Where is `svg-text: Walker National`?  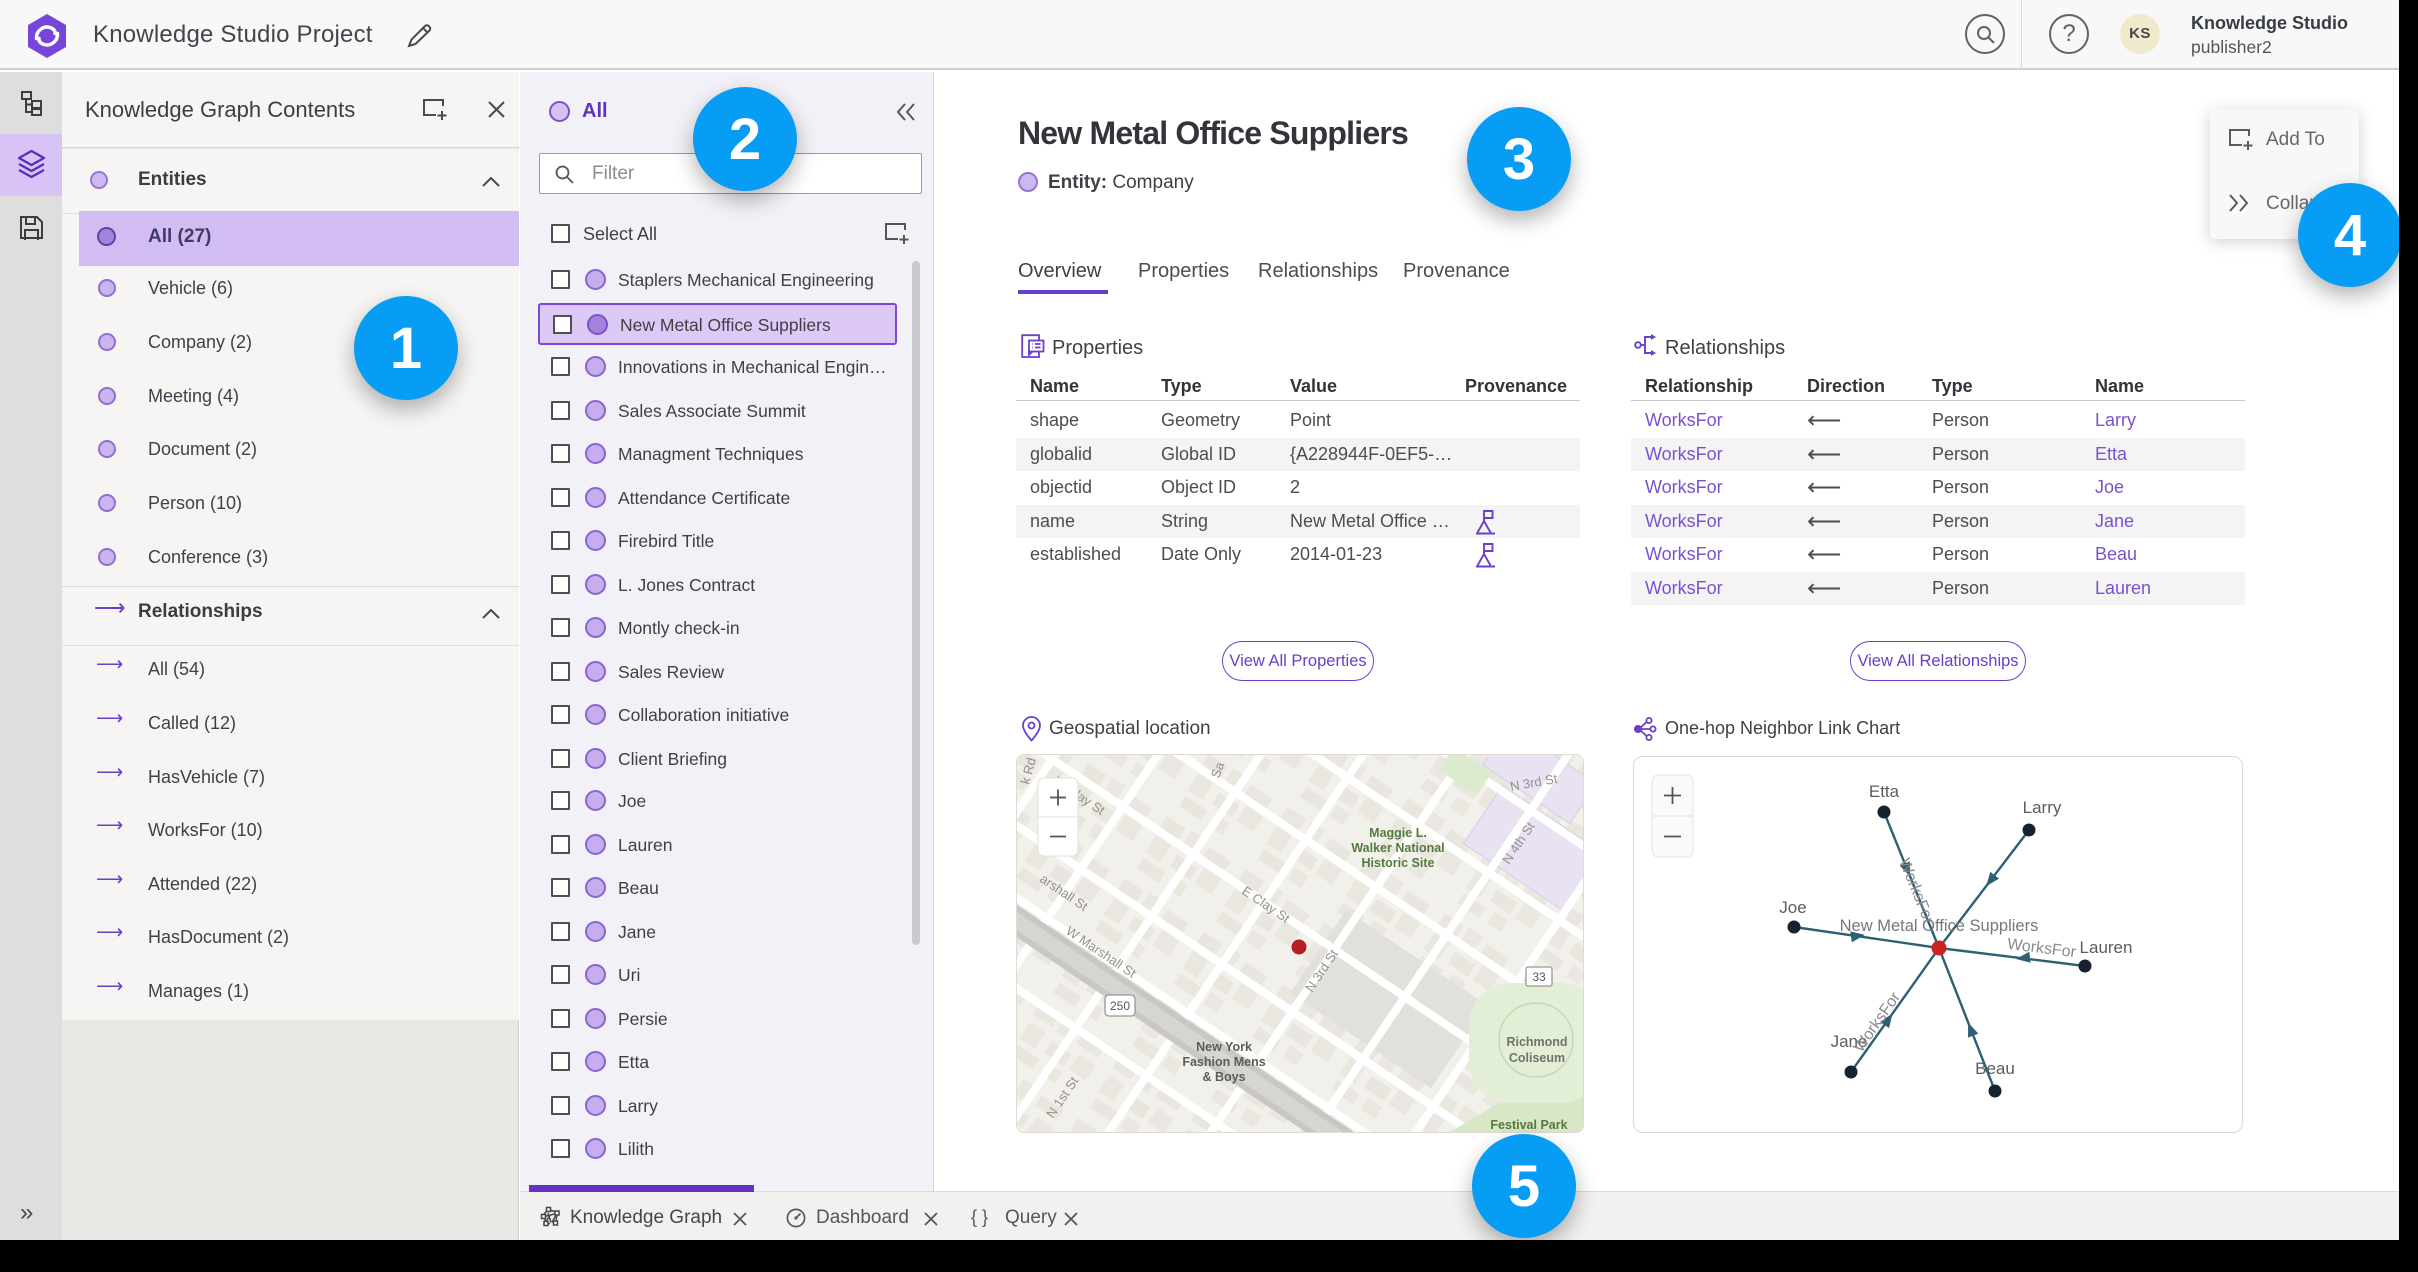
svg-text: Walker National is located at coordinates (1397, 848).